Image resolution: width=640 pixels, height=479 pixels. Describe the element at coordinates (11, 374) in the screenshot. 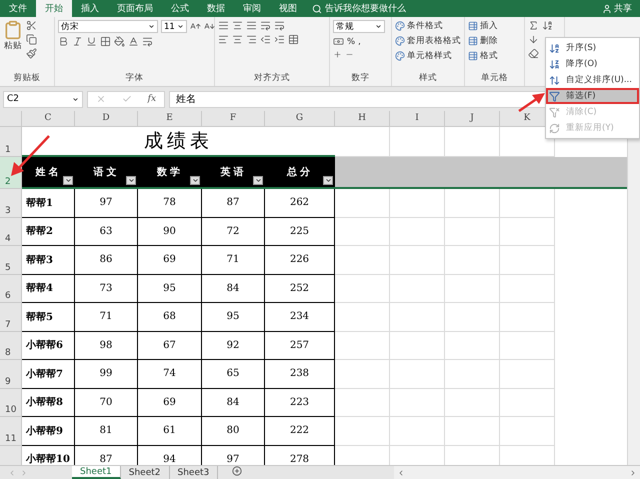

I see `row-header: 9` at that location.